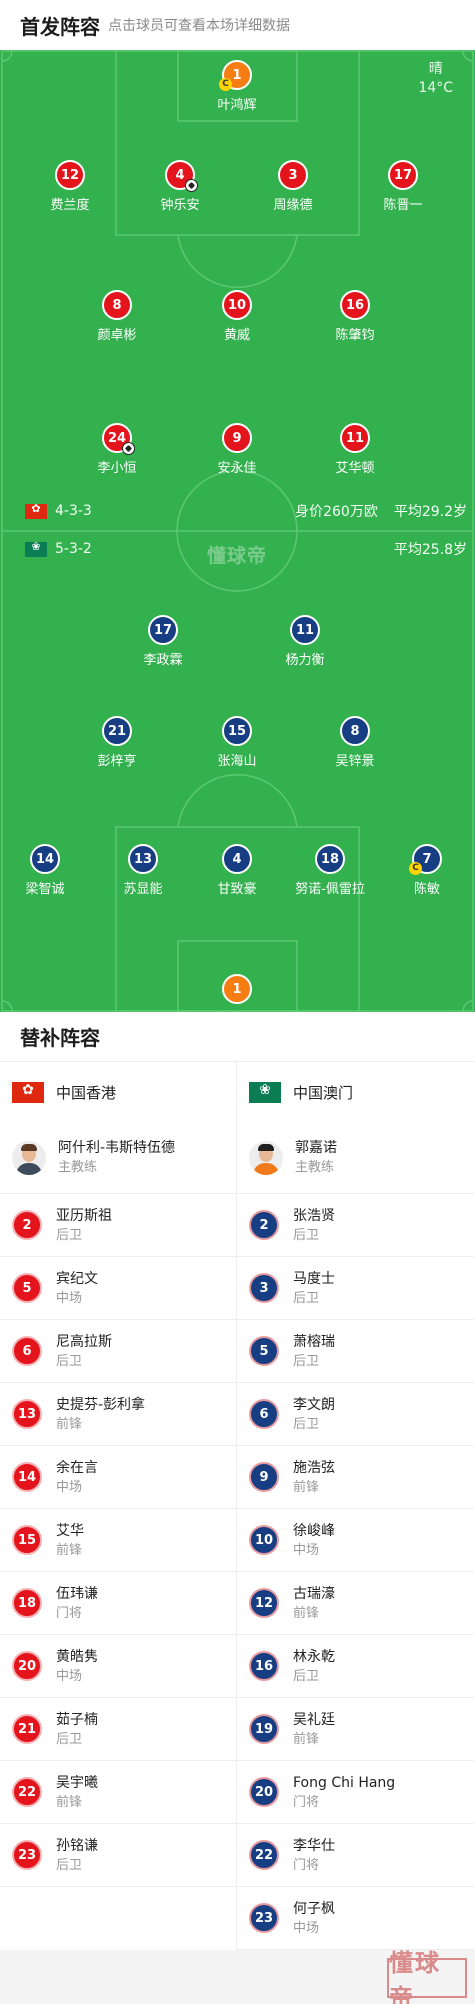 The height and width of the screenshot is (2004, 475). I want to click on sub-player-name: 李华仕, so click(314, 1845).